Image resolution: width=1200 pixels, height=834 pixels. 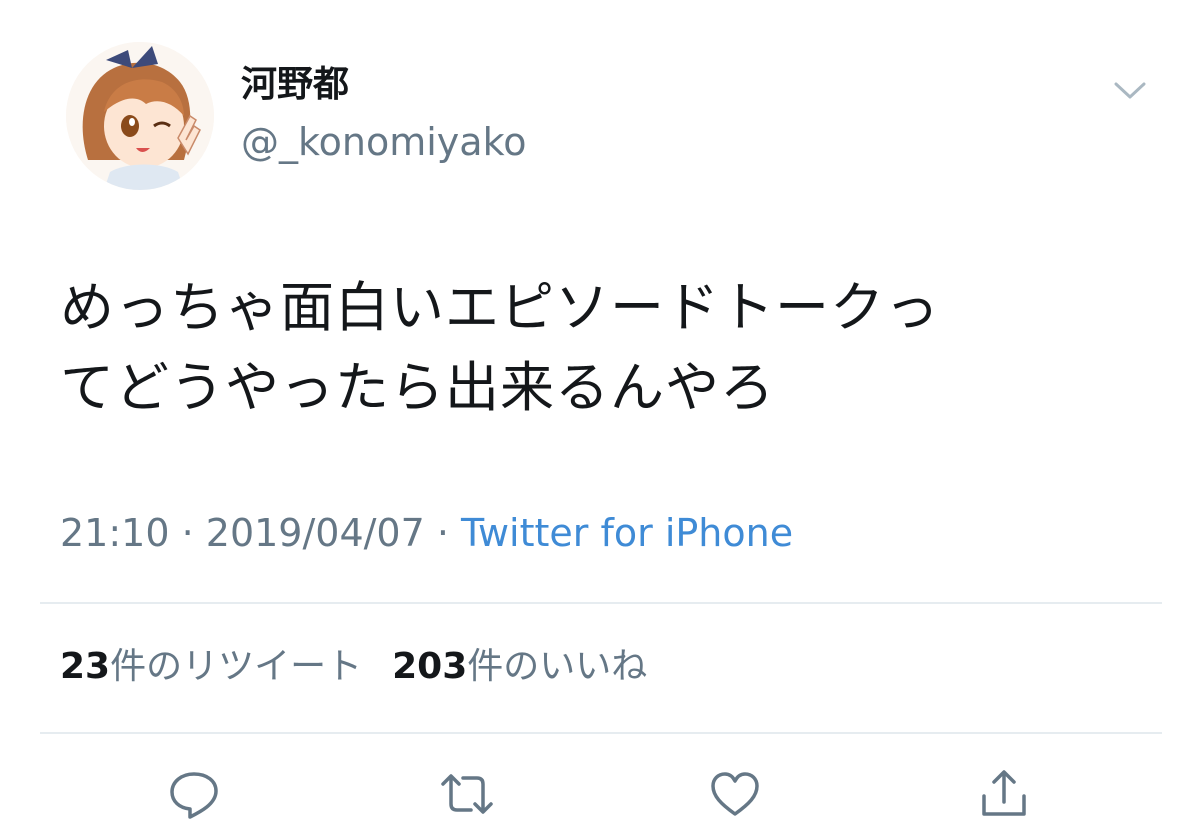 I want to click on chevron-down-icon, so click(x=1130, y=90).